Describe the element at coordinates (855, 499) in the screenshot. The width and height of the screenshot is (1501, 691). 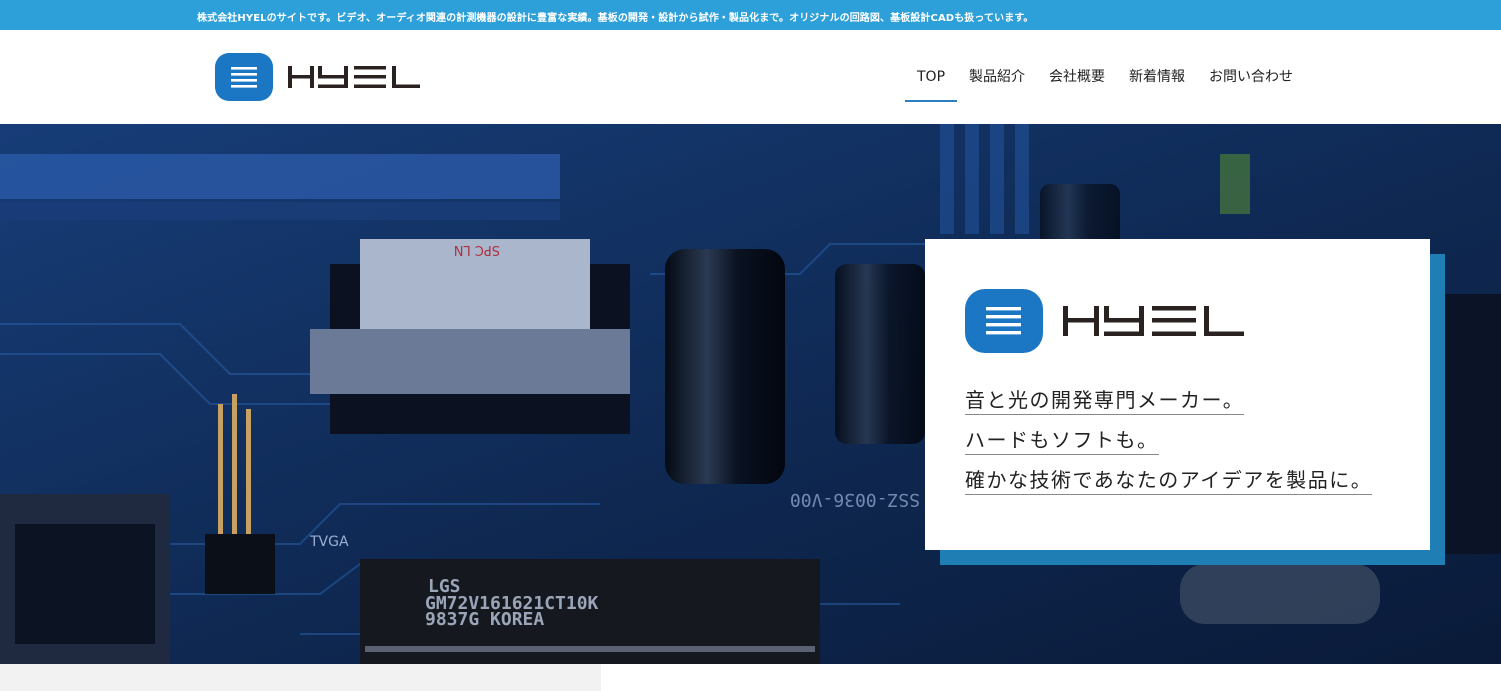
I see `board-label-code: SSZ-0036-V00` at that location.